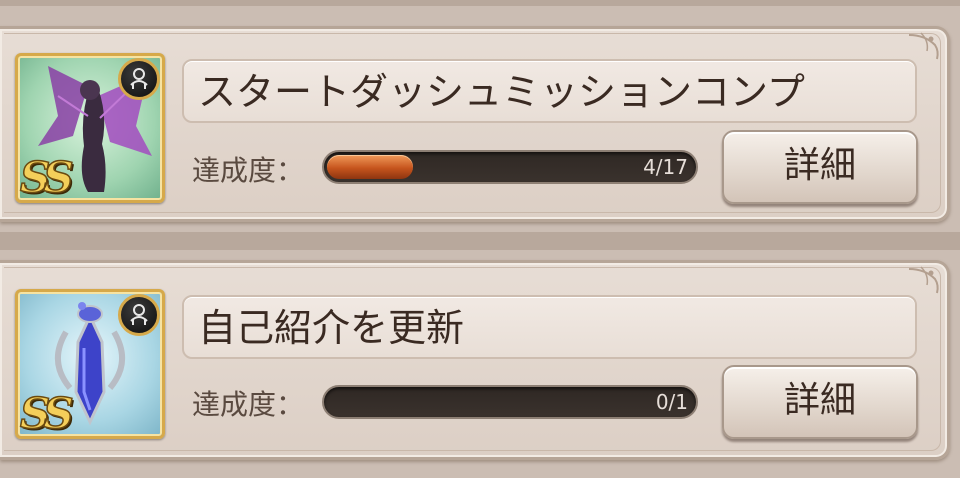 The image size is (960, 478). What do you see at coordinates (510, 402) in the screenshot?
I see `progress-bar: 0/1` at bounding box center [510, 402].